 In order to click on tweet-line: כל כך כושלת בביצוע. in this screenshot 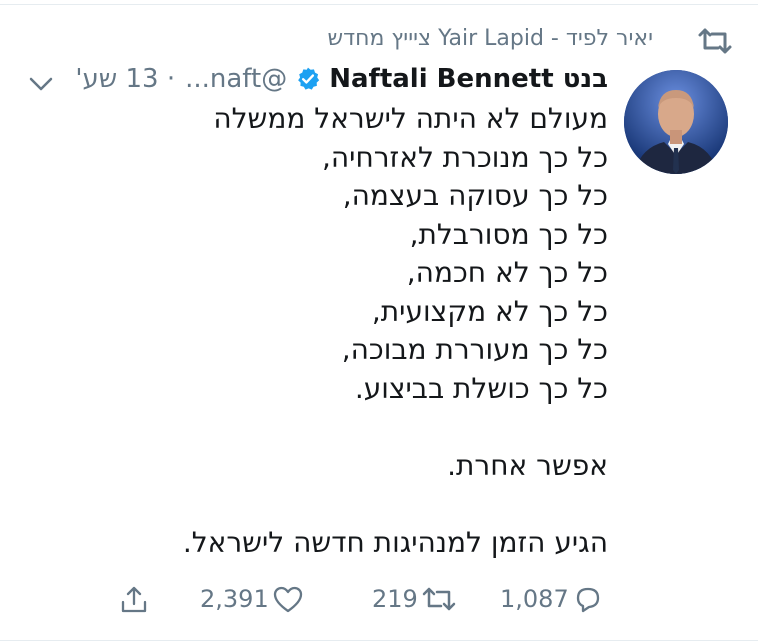, I will do `click(481, 388)`.